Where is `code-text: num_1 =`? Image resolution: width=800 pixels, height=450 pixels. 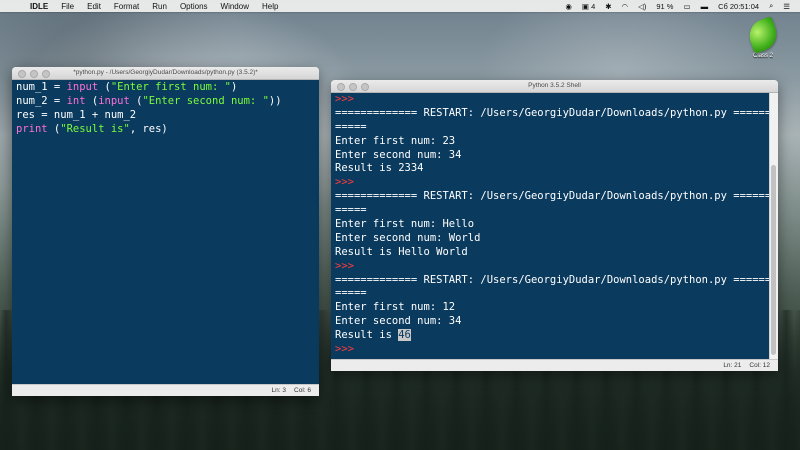 code-text: num_1 = is located at coordinates (41, 87).